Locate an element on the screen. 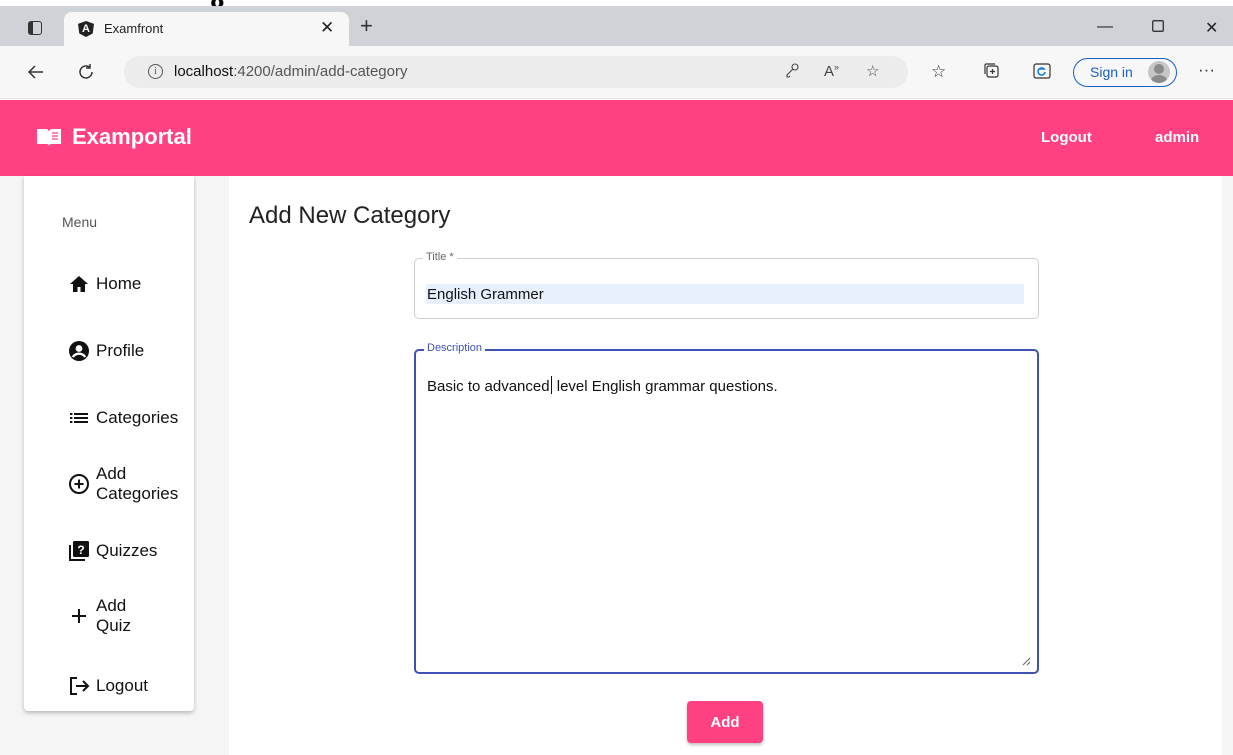 This screenshot has height=755, width=1233. logout-icon is located at coordinates (79, 686).